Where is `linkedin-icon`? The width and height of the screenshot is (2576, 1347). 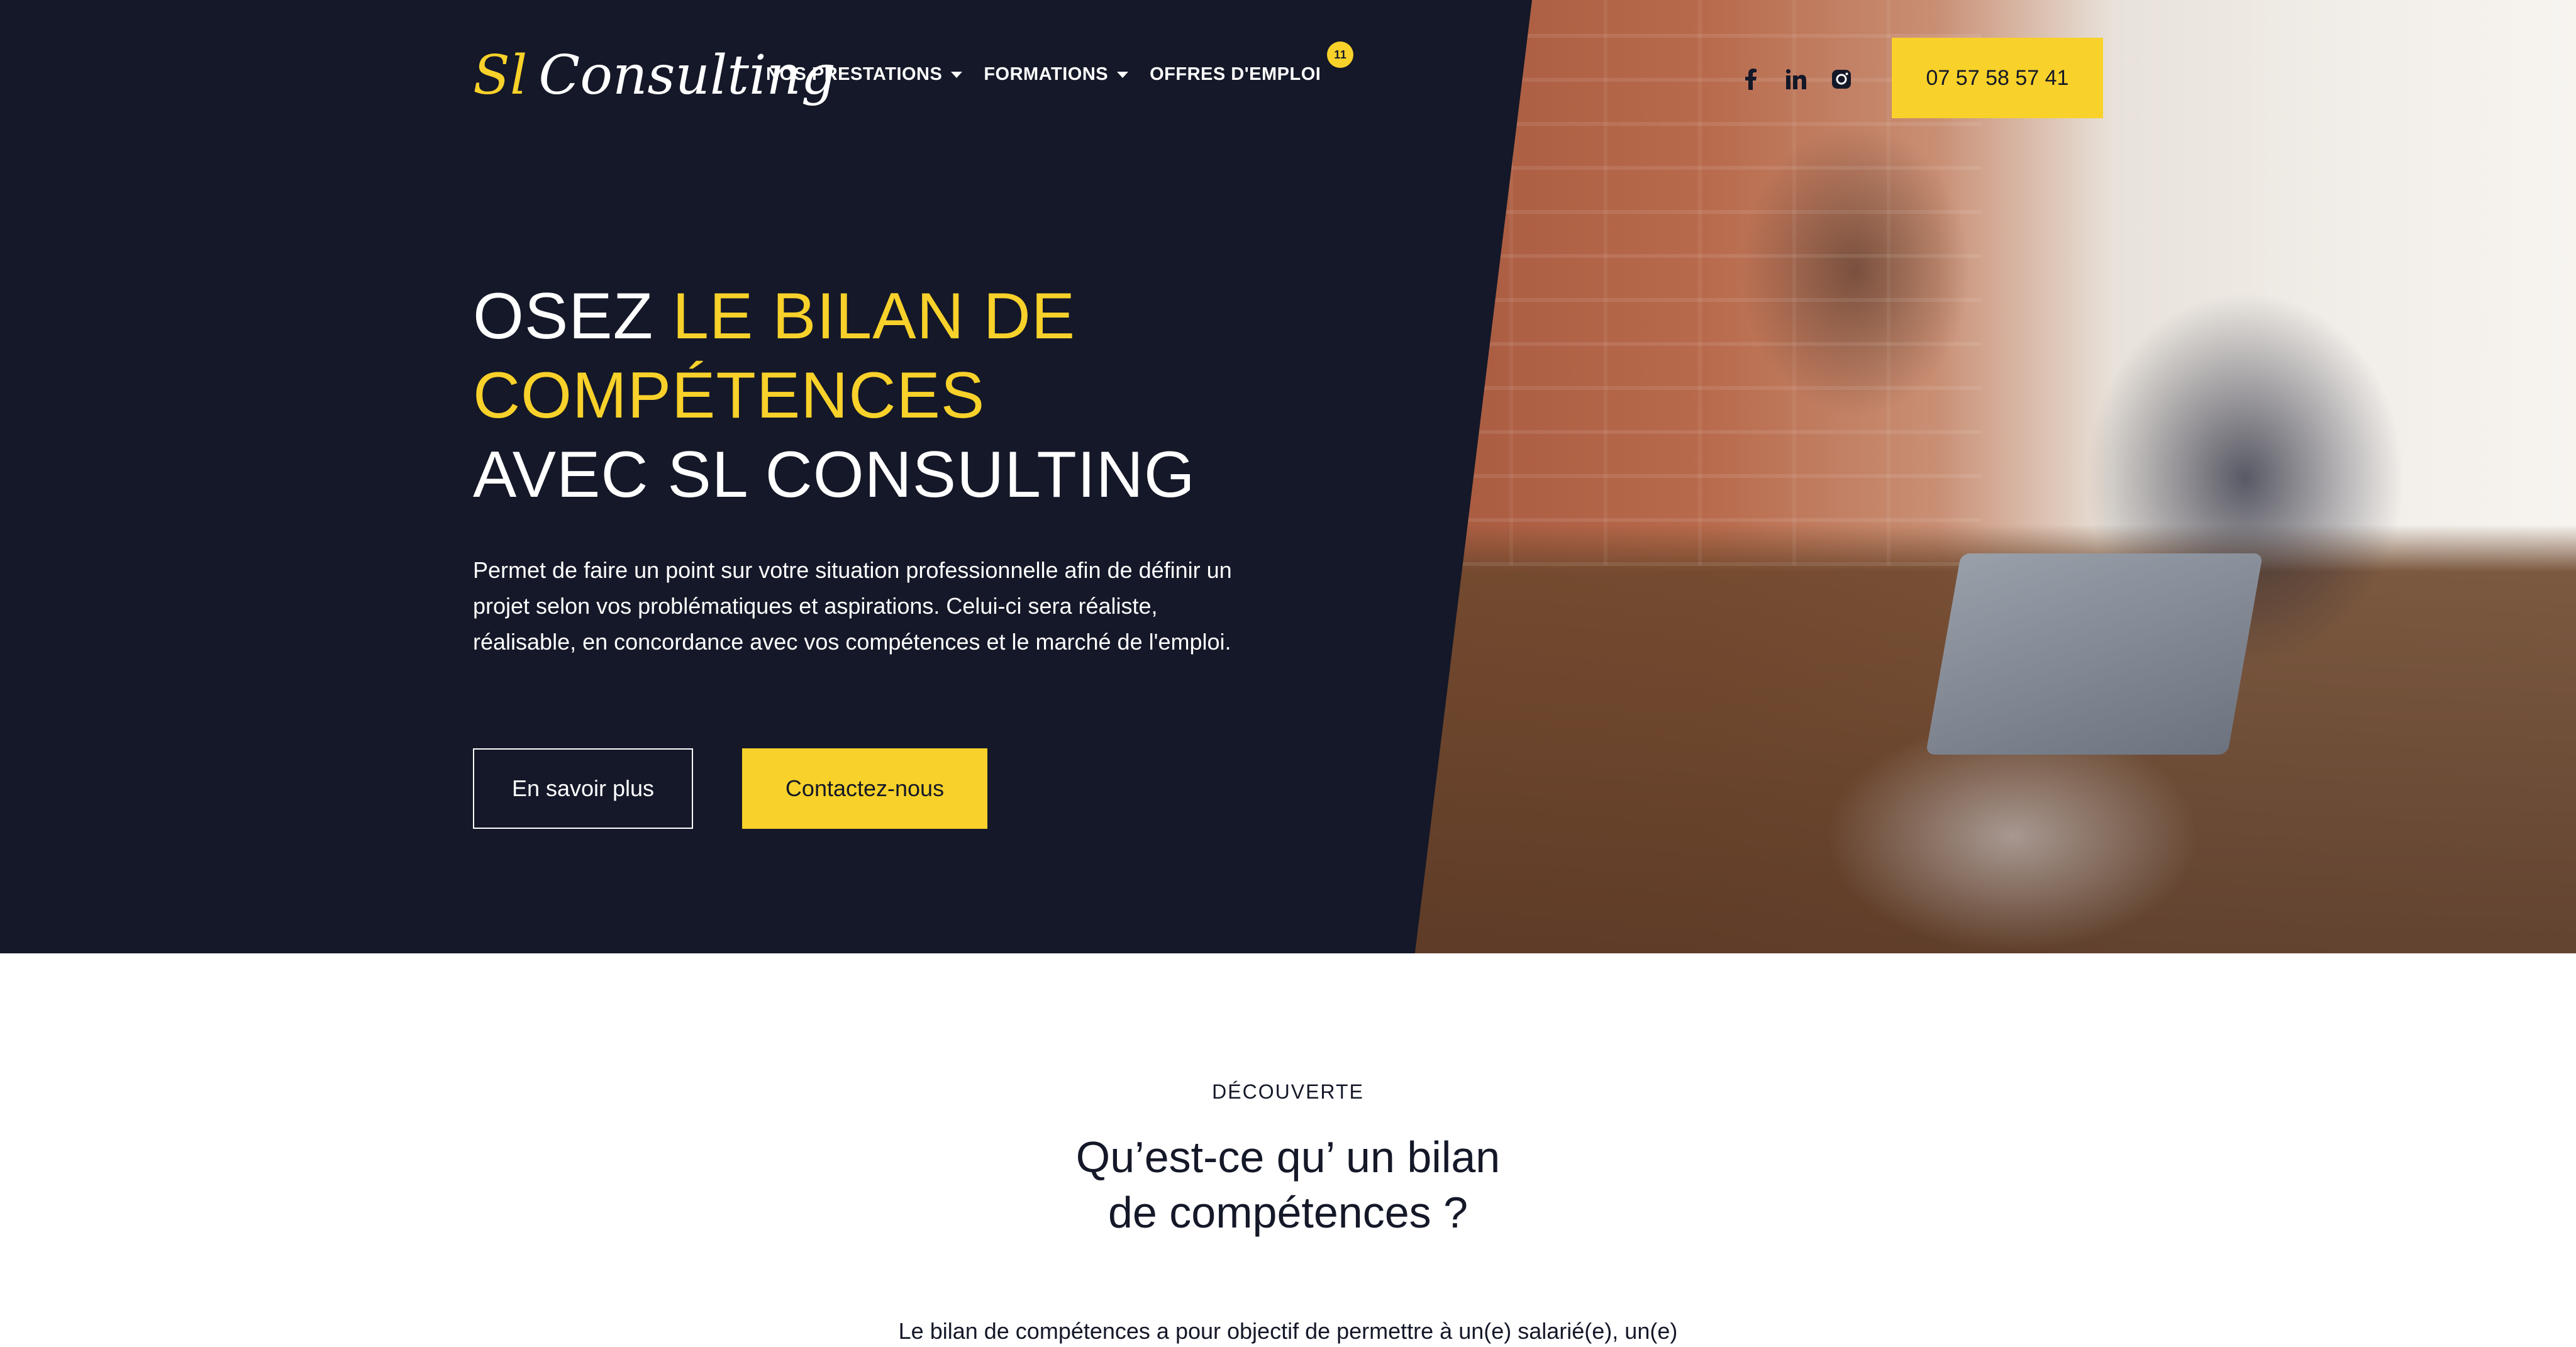 linkedin-icon is located at coordinates (1796, 79).